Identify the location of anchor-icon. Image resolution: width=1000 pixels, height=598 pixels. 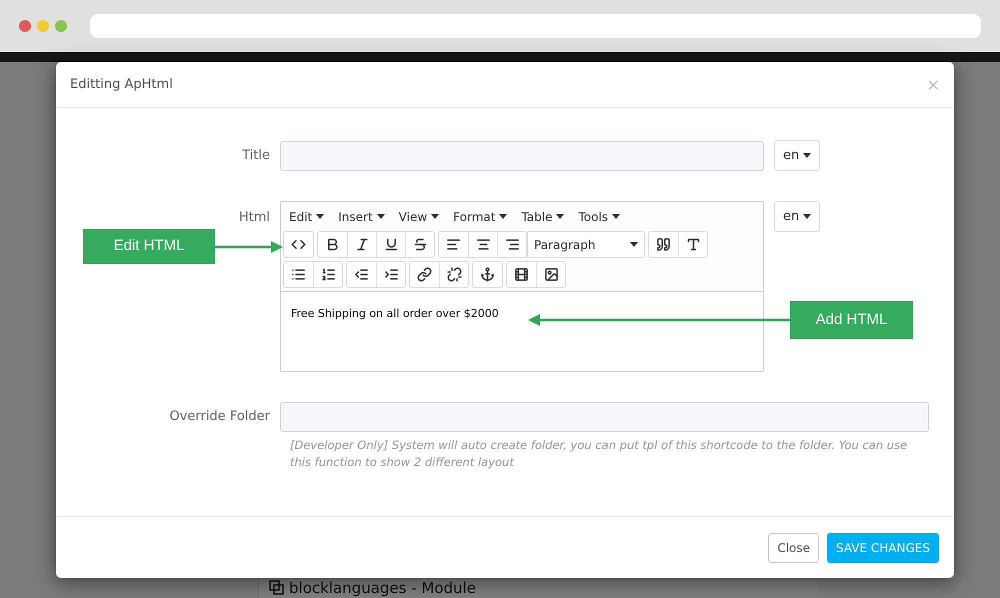
(487, 274).